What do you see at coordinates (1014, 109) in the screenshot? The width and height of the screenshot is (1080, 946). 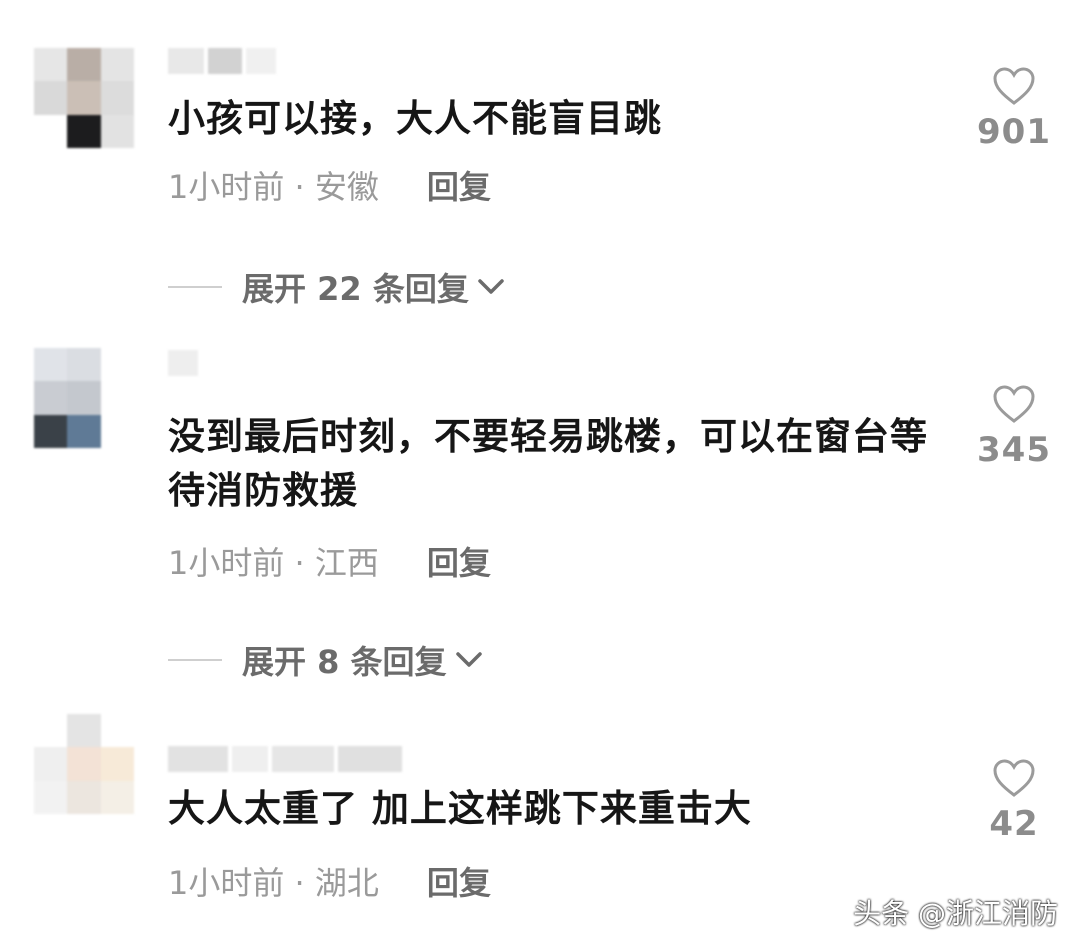 I see `like-control: 901` at bounding box center [1014, 109].